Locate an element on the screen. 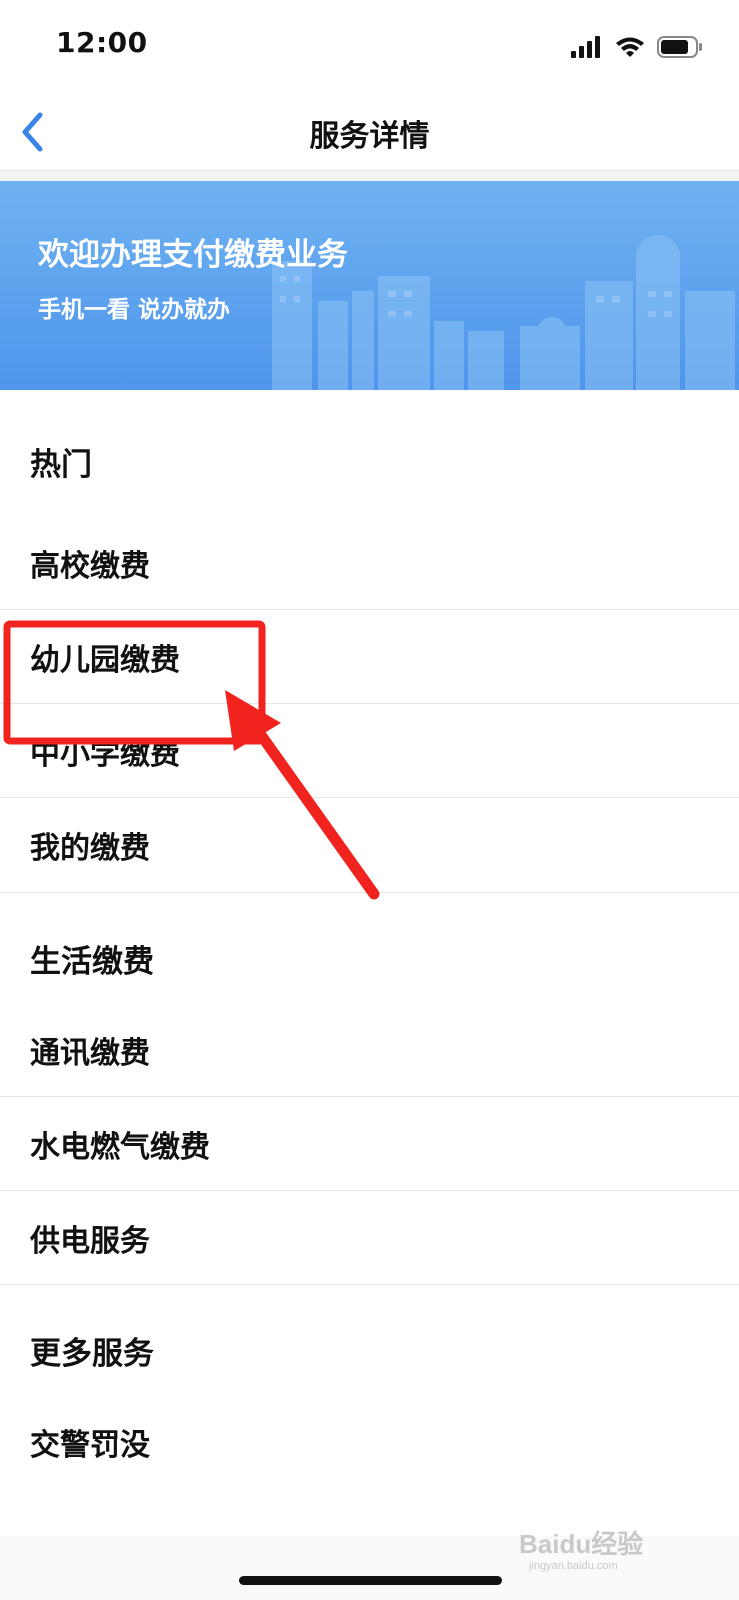  status-icons is located at coordinates (637, 47).